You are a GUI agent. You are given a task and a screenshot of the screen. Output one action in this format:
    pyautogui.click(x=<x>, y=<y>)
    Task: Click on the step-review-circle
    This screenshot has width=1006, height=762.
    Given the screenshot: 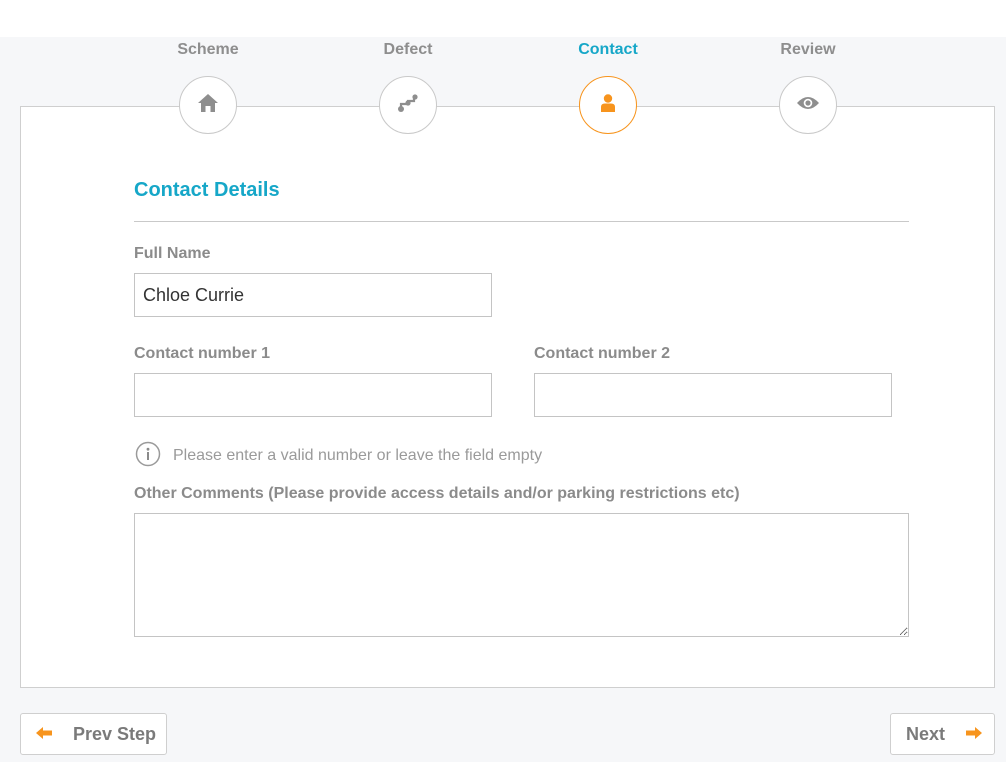 What is the action you would take?
    pyautogui.click(x=808, y=105)
    